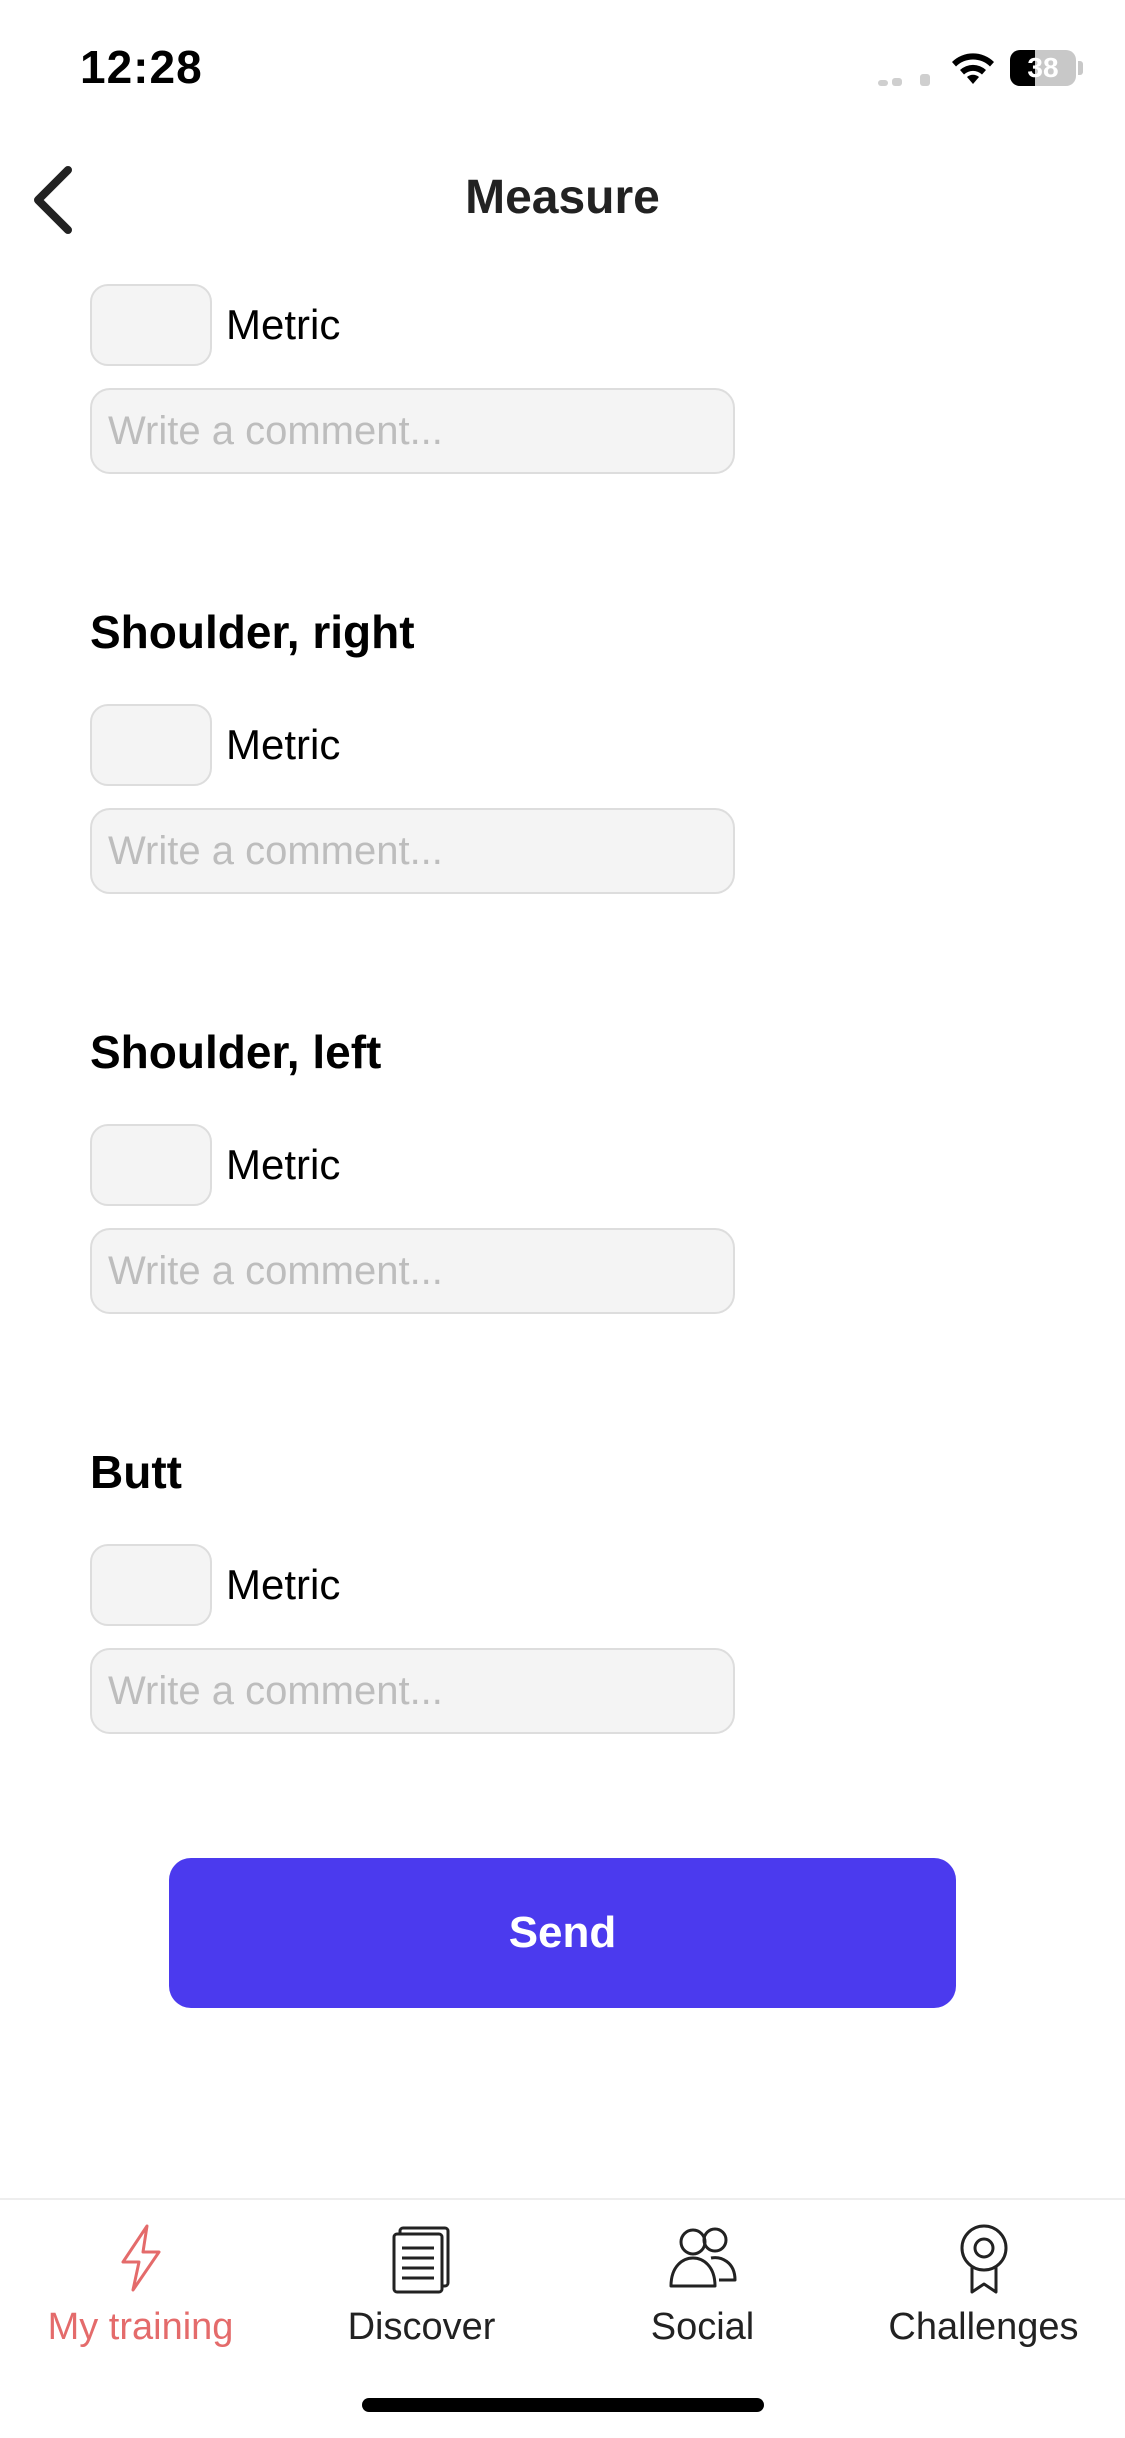 This screenshot has width=1125, height=2438. I want to click on nav-bar: Measure, so click(562, 200).